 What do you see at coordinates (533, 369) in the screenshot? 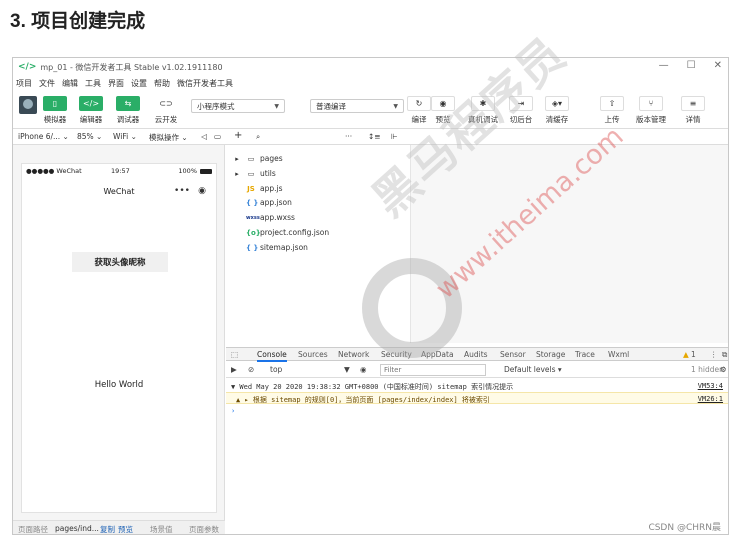
I see `log-levels-select: Default levels ▾` at bounding box center [533, 369].